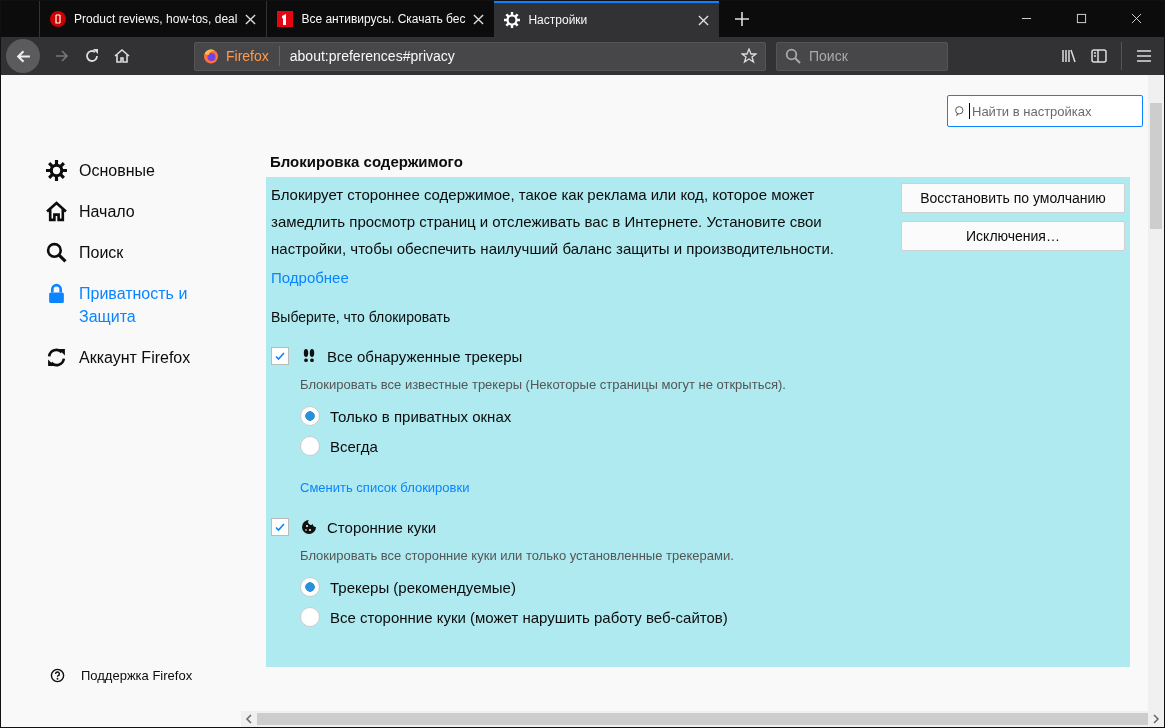 The image size is (1165, 728). What do you see at coordinates (742, 19) in the screenshot?
I see `plus-icon` at bounding box center [742, 19].